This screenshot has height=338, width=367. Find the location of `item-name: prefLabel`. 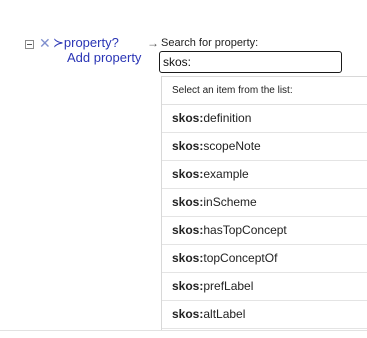

item-name: prefLabel is located at coordinates (228, 286).